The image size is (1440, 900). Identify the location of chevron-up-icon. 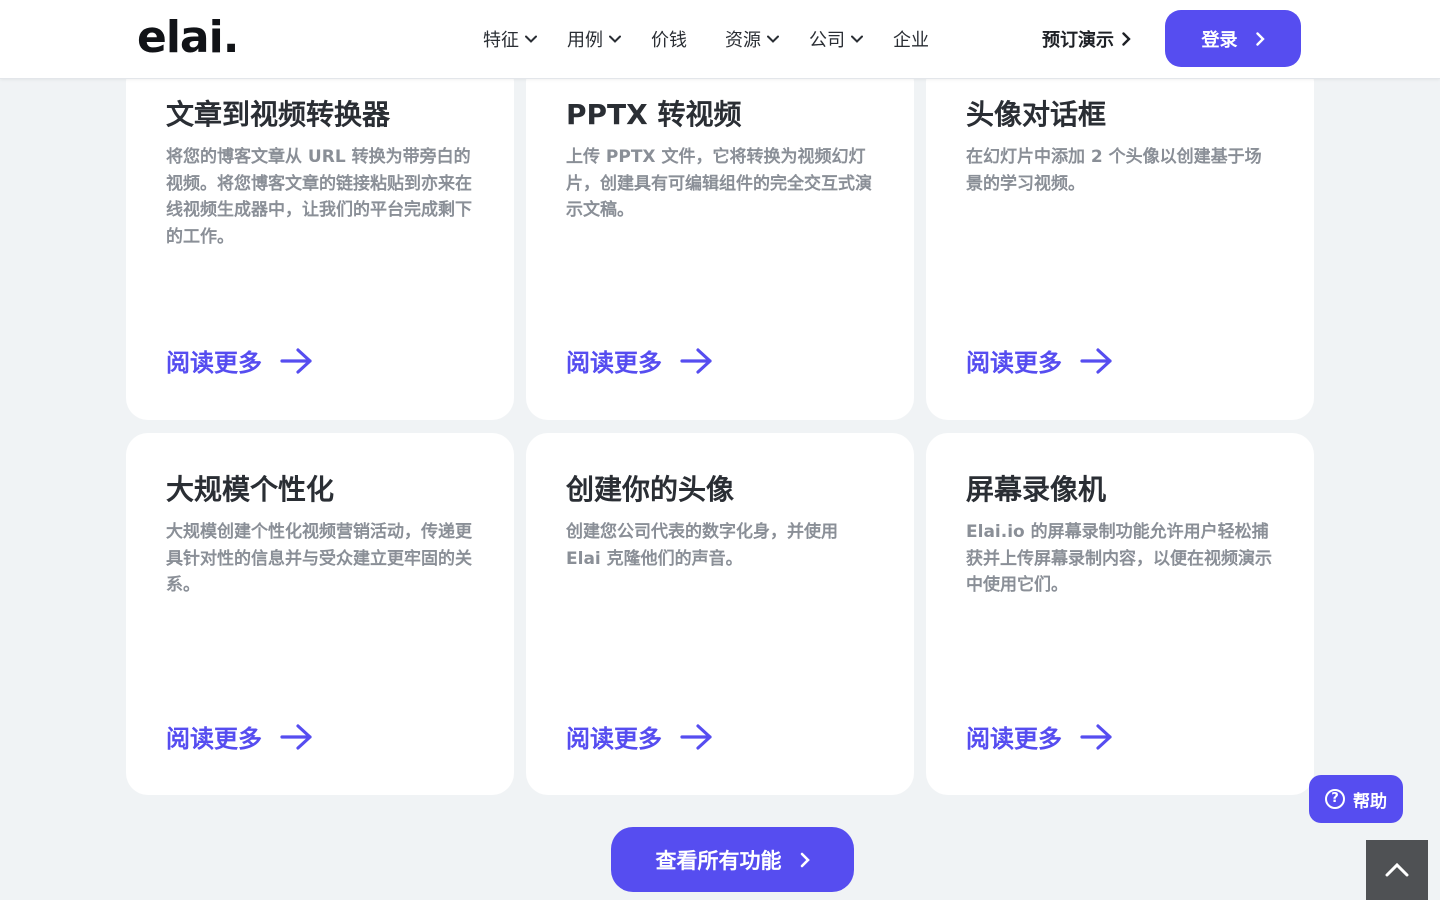
(1397, 870).